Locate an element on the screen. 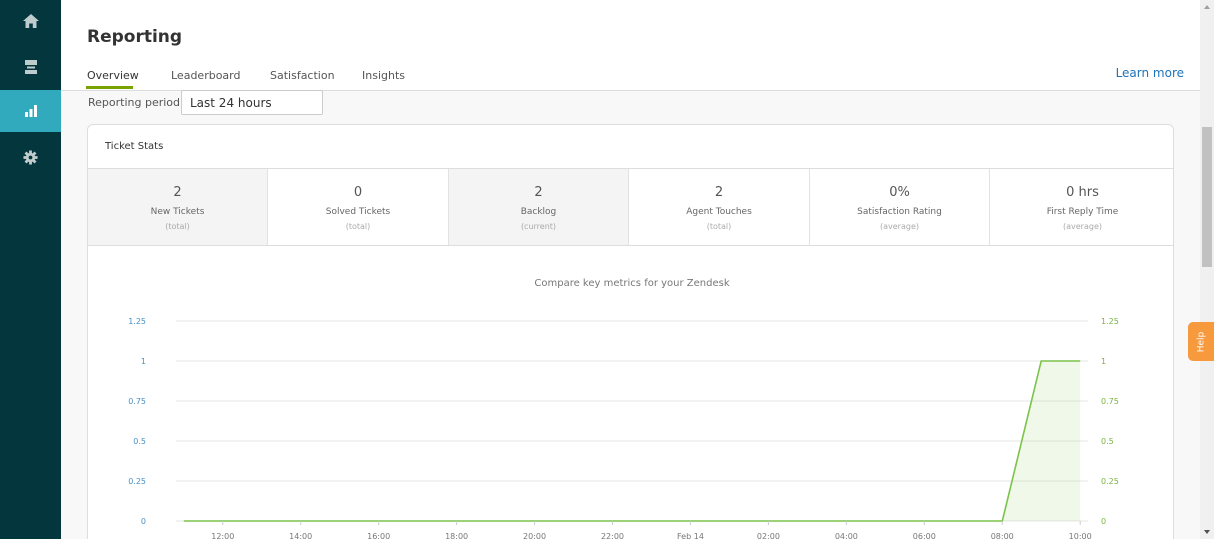 The height and width of the screenshot is (539, 1214). right-axis-tick-label: 0.25 is located at coordinates (1110, 481).